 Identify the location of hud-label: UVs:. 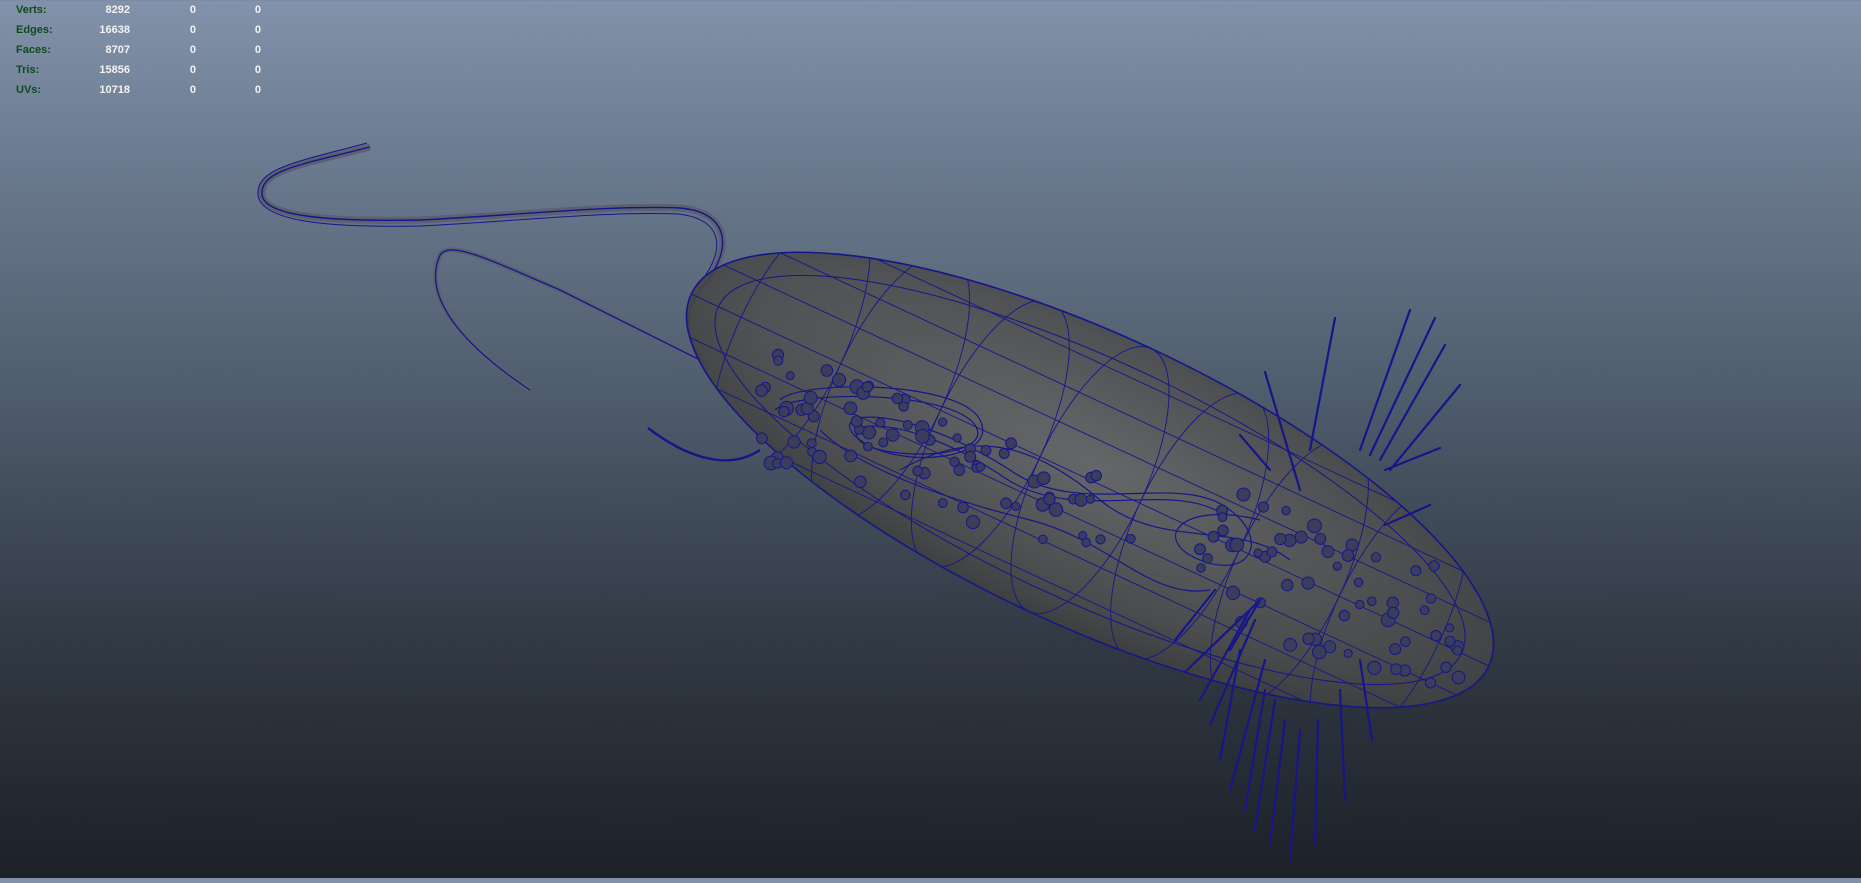
(29, 90).